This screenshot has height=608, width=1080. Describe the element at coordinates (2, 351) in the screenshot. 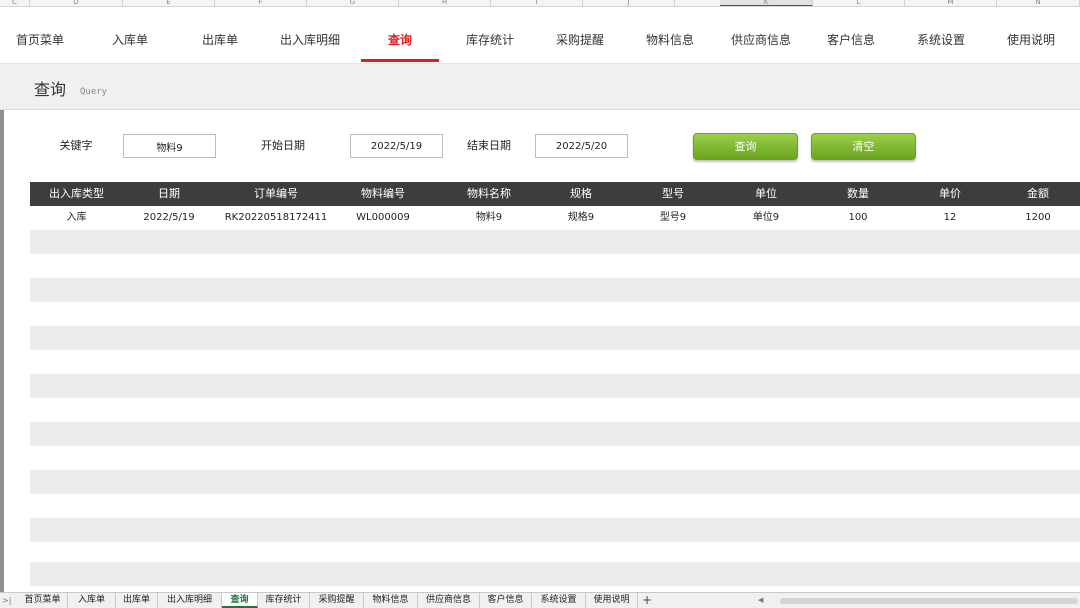

I see `left-border` at that location.